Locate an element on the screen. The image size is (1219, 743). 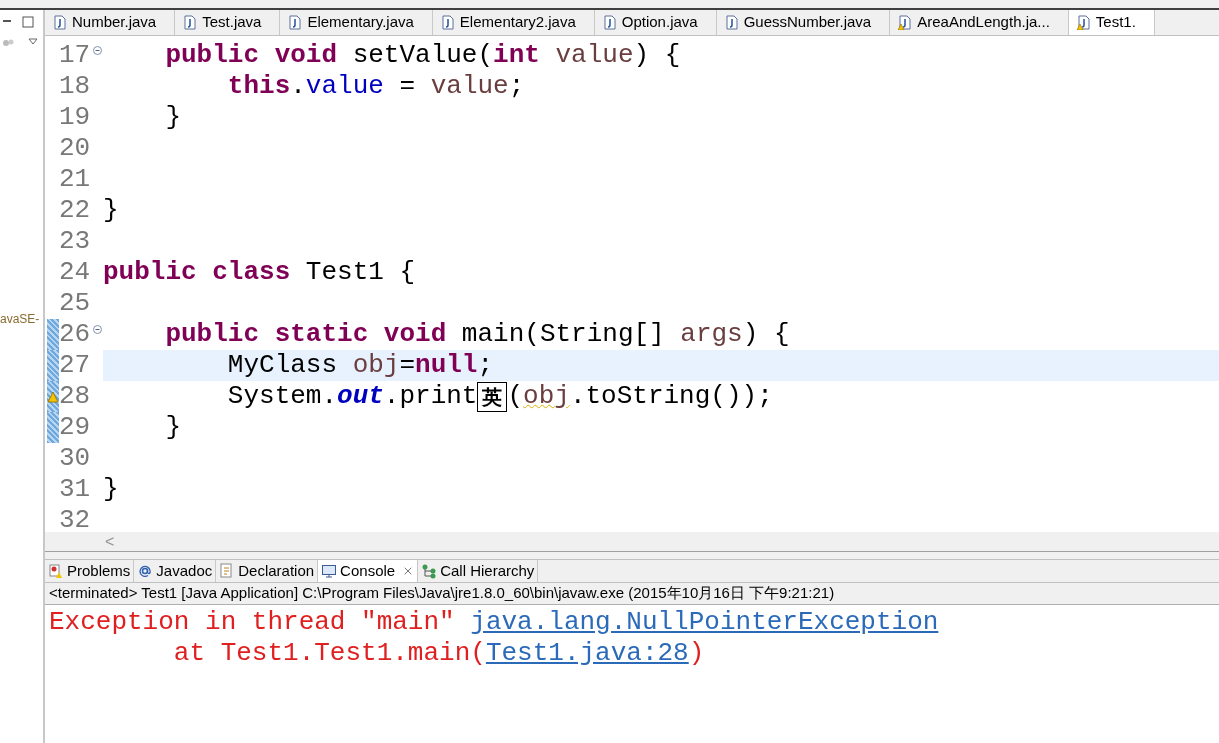
line-number: 21 is located at coordinates (75, 179).